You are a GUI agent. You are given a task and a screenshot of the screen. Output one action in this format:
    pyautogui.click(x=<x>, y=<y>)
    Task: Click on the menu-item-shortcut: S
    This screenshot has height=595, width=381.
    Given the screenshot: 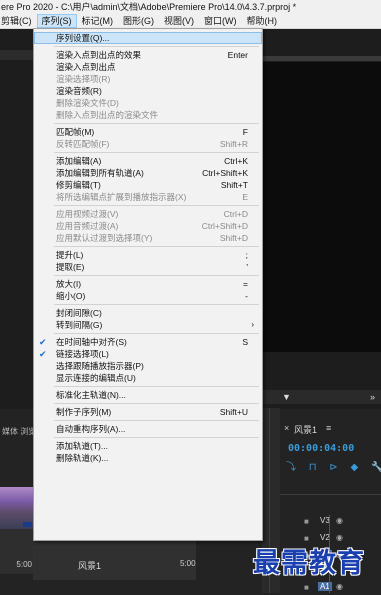 What is the action you would take?
    pyautogui.click(x=245, y=342)
    